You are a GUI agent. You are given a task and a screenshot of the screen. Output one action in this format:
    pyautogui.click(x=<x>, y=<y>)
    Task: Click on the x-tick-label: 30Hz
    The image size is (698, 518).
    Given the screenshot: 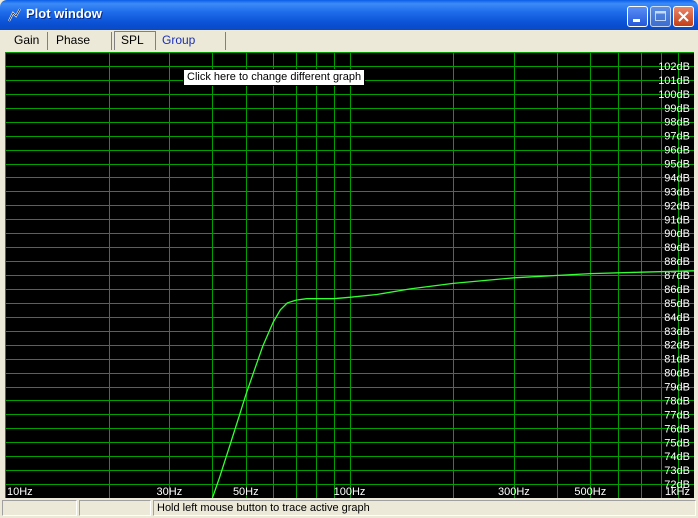 What is the action you would take?
    pyautogui.click(x=170, y=492)
    